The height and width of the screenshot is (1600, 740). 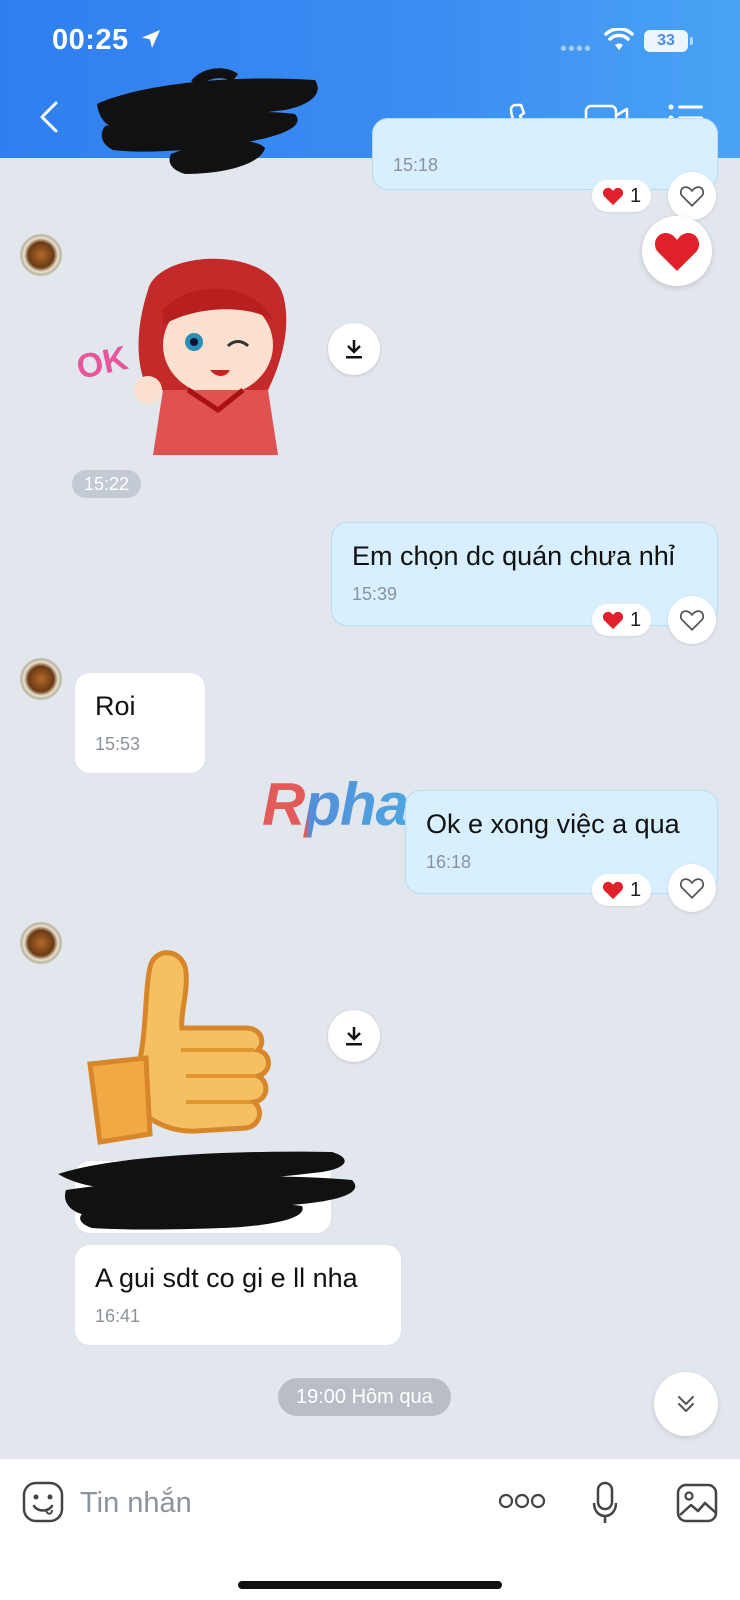 I want to click on battery-tip, so click(x=691, y=41).